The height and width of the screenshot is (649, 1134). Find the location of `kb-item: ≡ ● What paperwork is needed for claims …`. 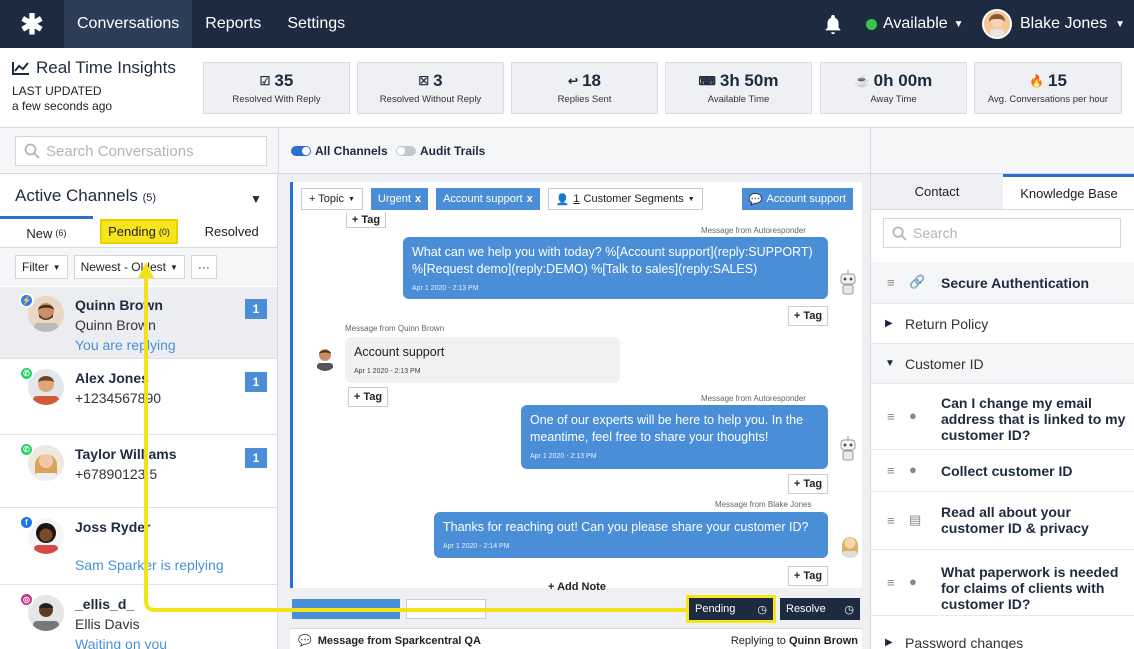

kb-item: ≡ ● What paperwork is needed for claims … is located at coordinates (1002, 583).